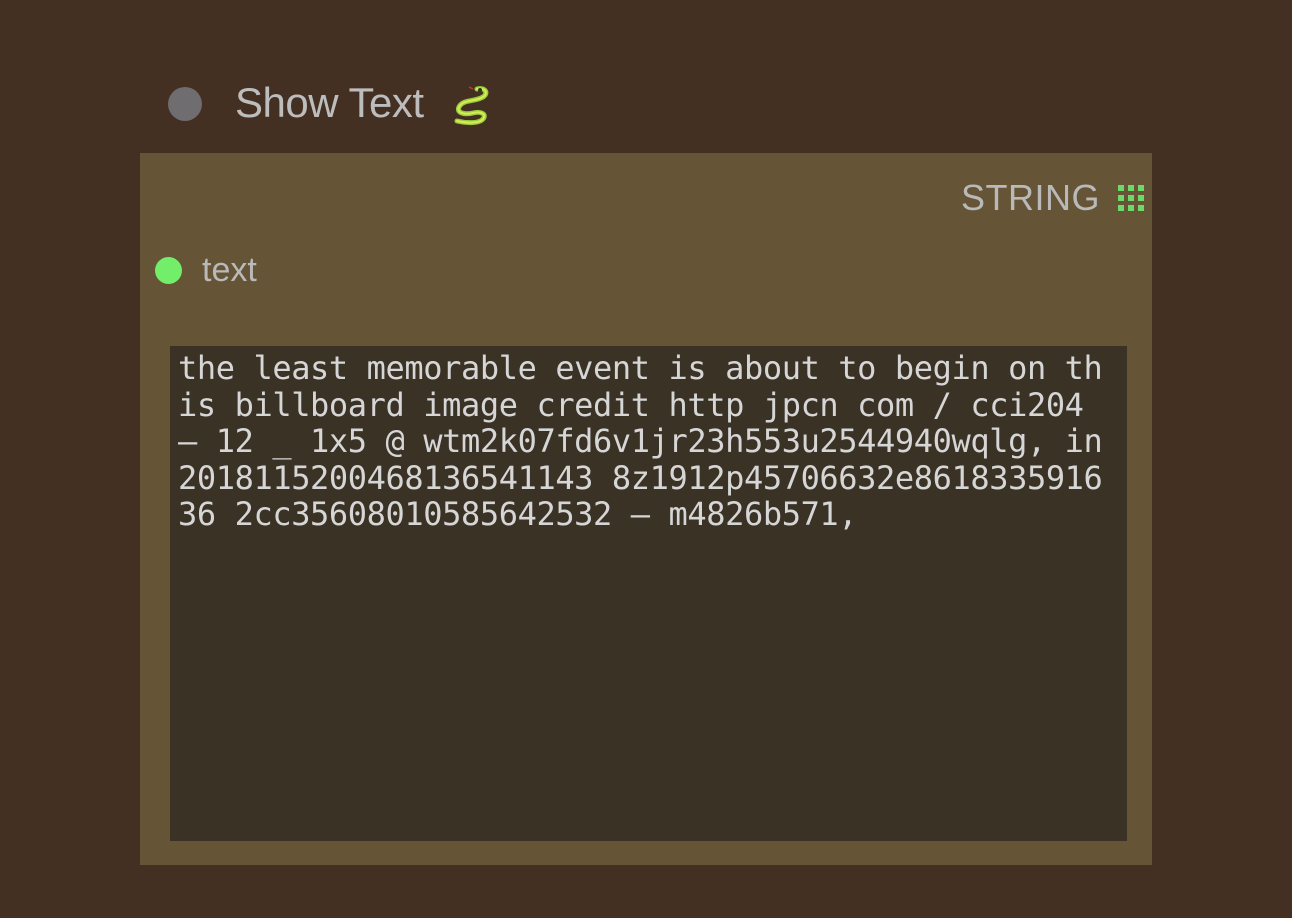 This screenshot has height=918, width=1292. I want to click on grid-icon, so click(1131, 198).